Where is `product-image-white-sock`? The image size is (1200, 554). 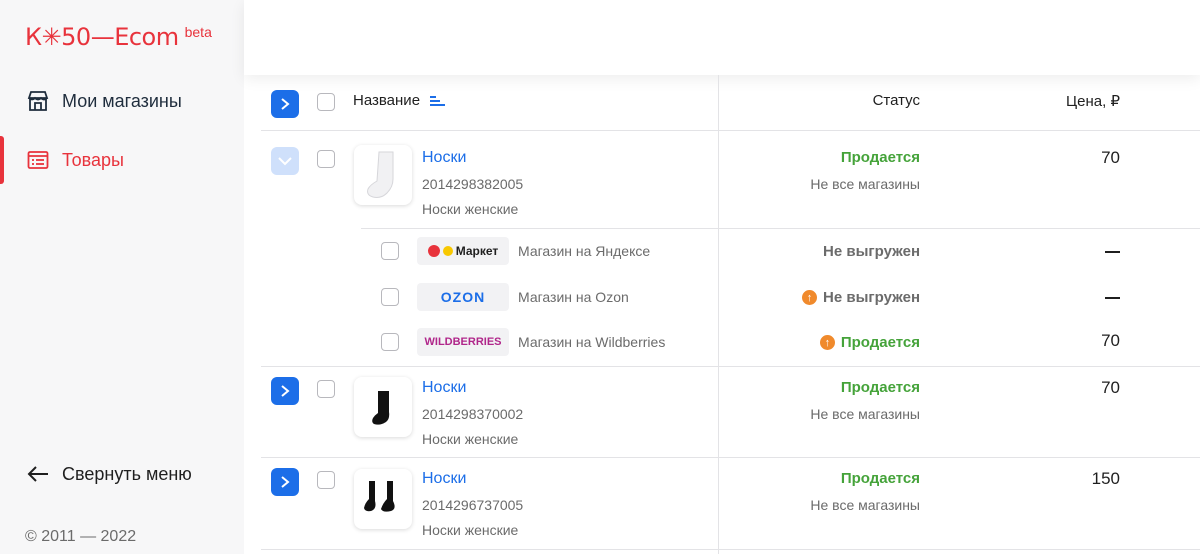
product-image-white-sock is located at coordinates (383, 175).